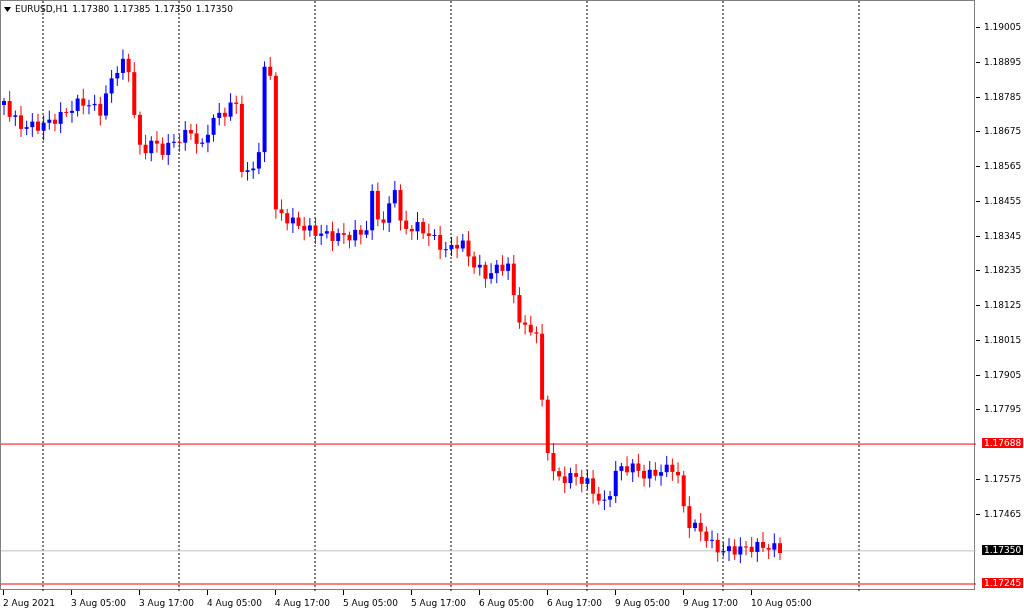 This screenshot has width=1024, height=614. Describe the element at coordinates (1003, 61) in the screenshot. I see `price-axis-label: 1.18895` at that location.